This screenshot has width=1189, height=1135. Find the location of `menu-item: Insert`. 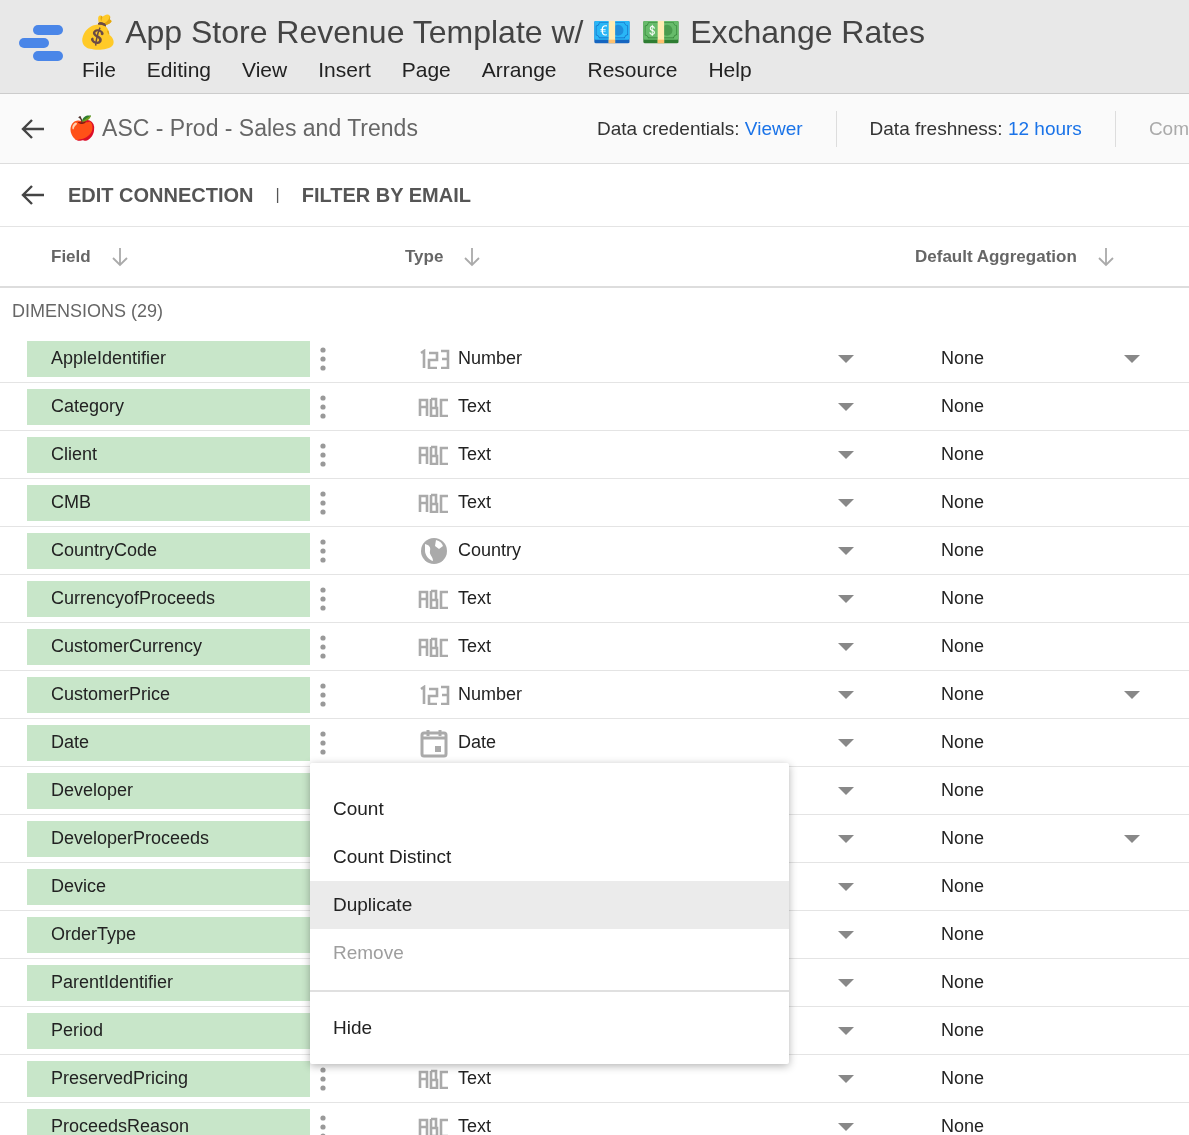

menu-item: Insert is located at coordinates (344, 70).